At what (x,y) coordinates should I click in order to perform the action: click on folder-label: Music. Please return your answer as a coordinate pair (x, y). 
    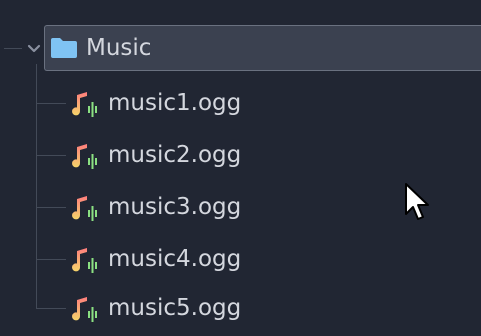
    Looking at the image, I should click on (119, 48).